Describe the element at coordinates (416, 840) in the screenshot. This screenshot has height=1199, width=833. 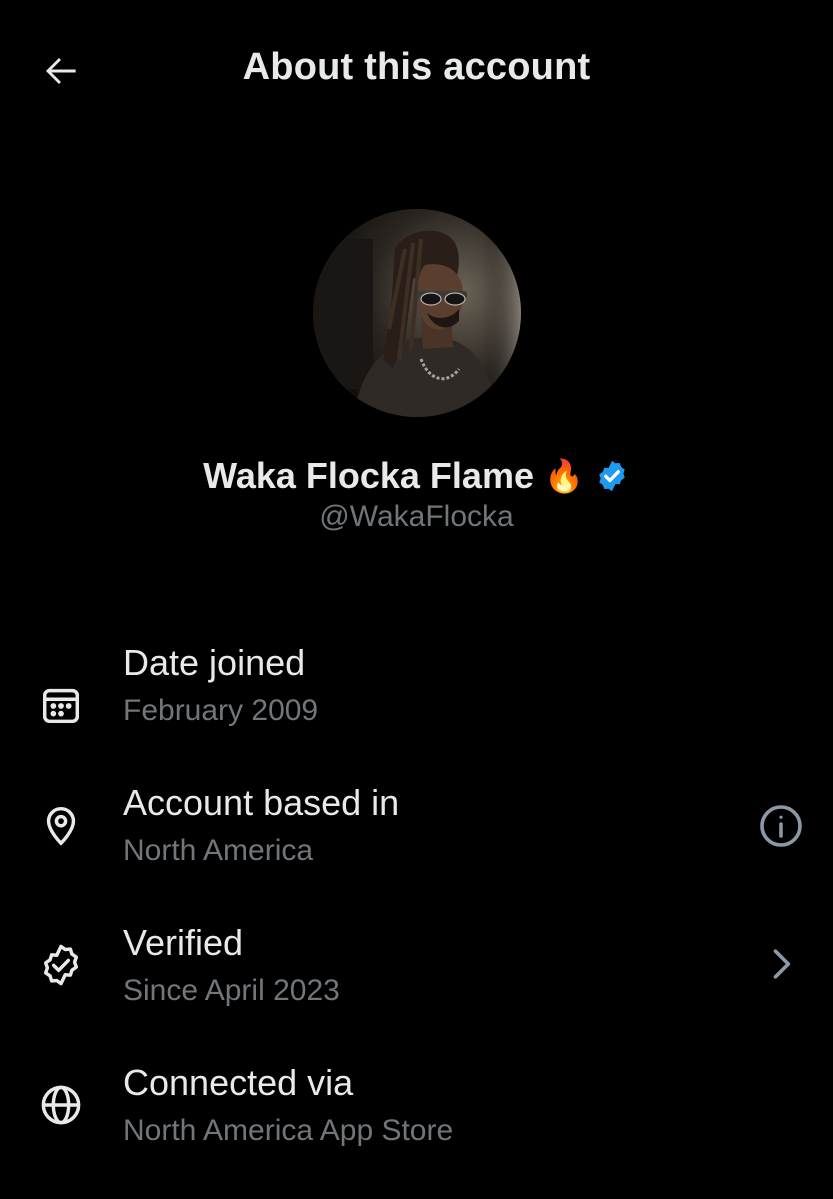
I see `account-based-in-row: Account based in North America` at that location.